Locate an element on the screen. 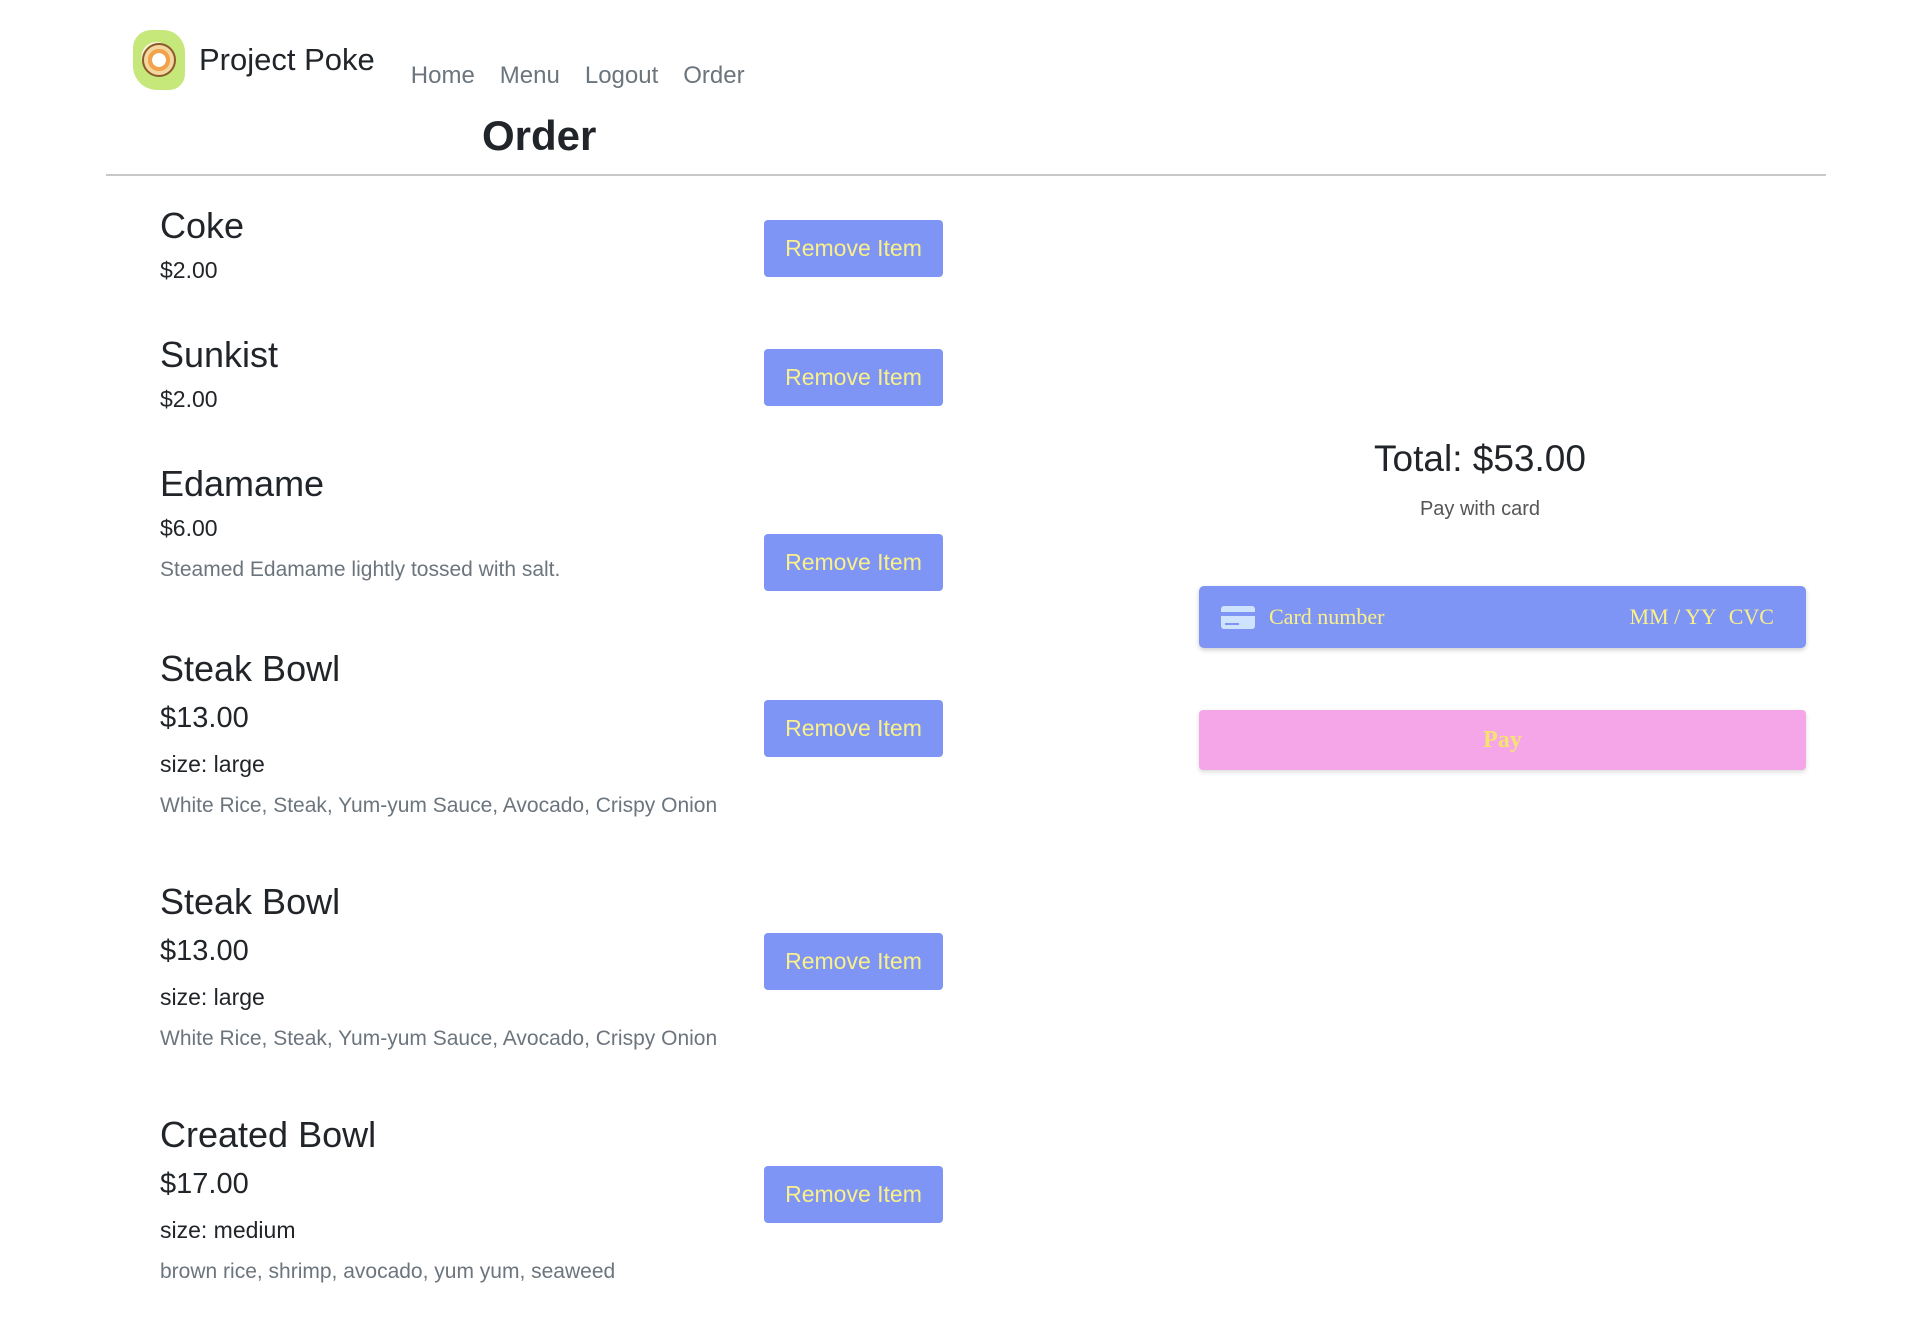  brand: Project Poke is located at coordinates (254, 60).